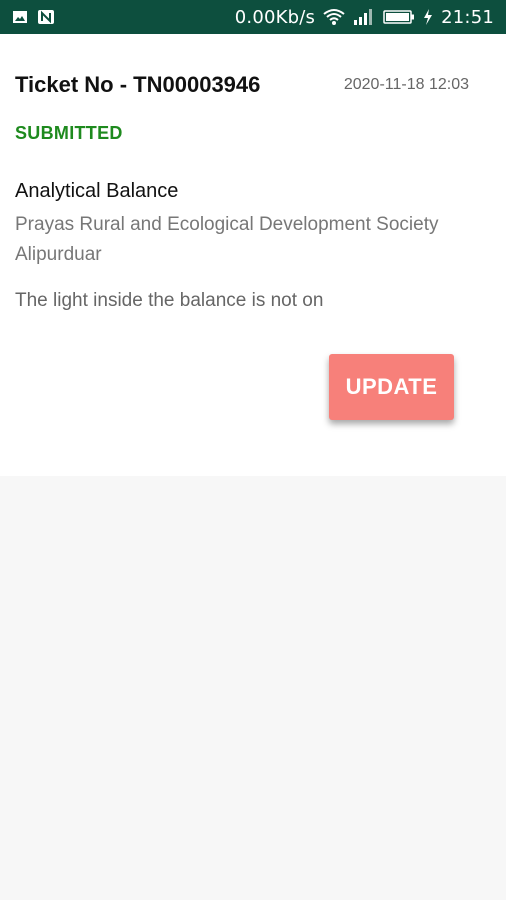 The image size is (506, 900). I want to click on clock: 21:51, so click(467, 17).